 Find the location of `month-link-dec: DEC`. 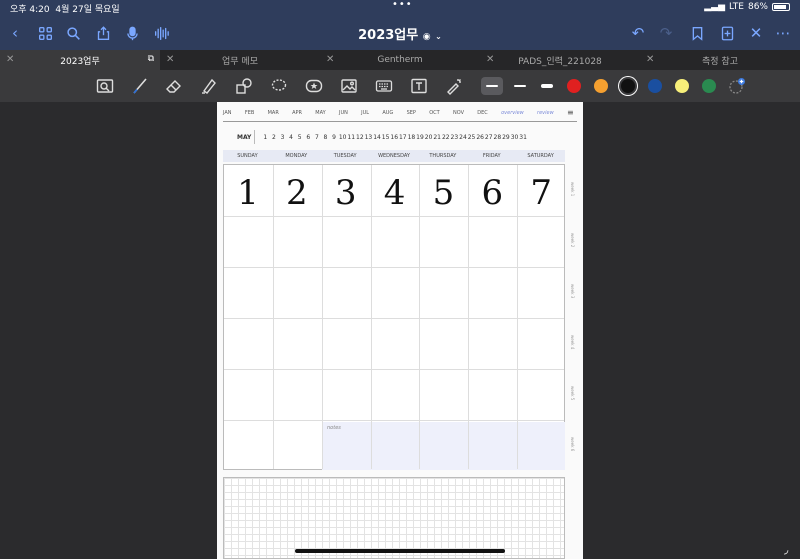

month-link-dec: DEC is located at coordinates (482, 114).